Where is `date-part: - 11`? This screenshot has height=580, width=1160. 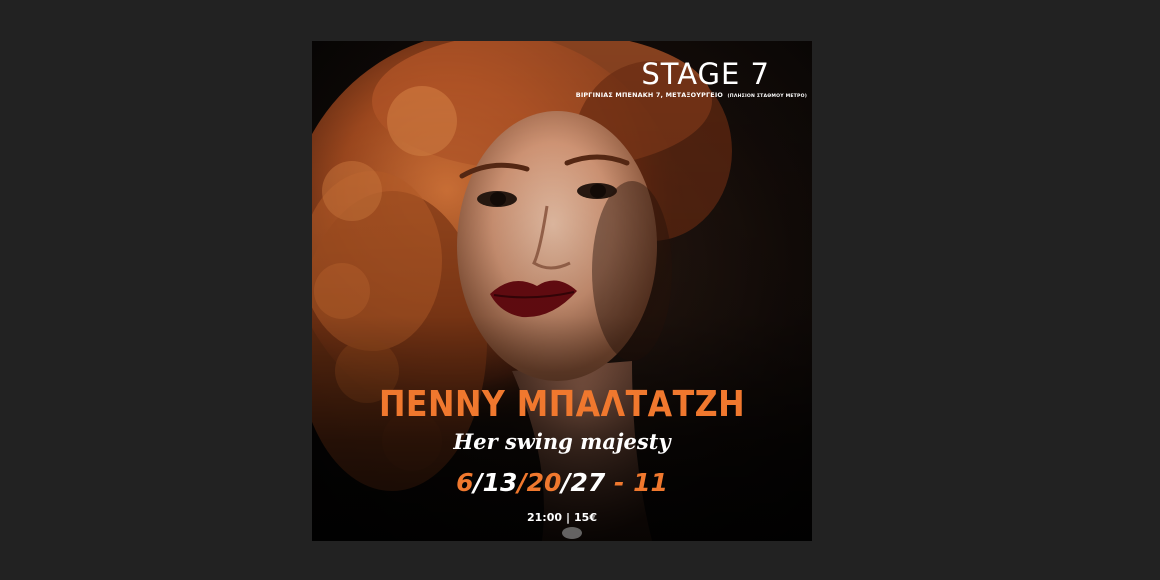 date-part: - 11 is located at coordinates (636, 482).